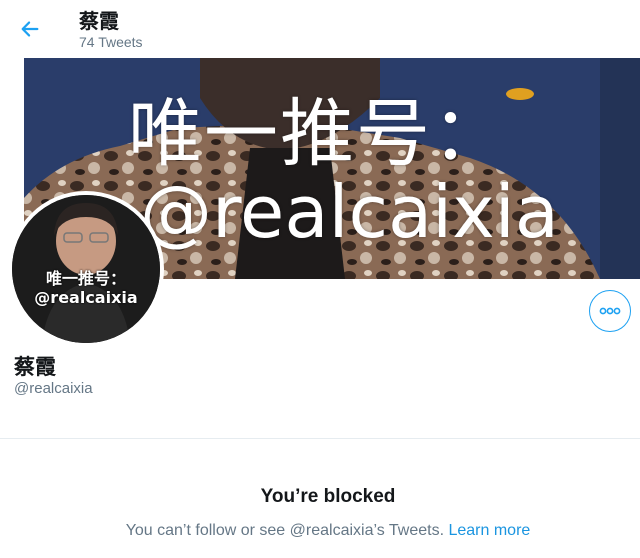 The image size is (640, 558). What do you see at coordinates (99, 21) in the screenshot?
I see `header-profile-name: 蔡霞` at bounding box center [99, 21].